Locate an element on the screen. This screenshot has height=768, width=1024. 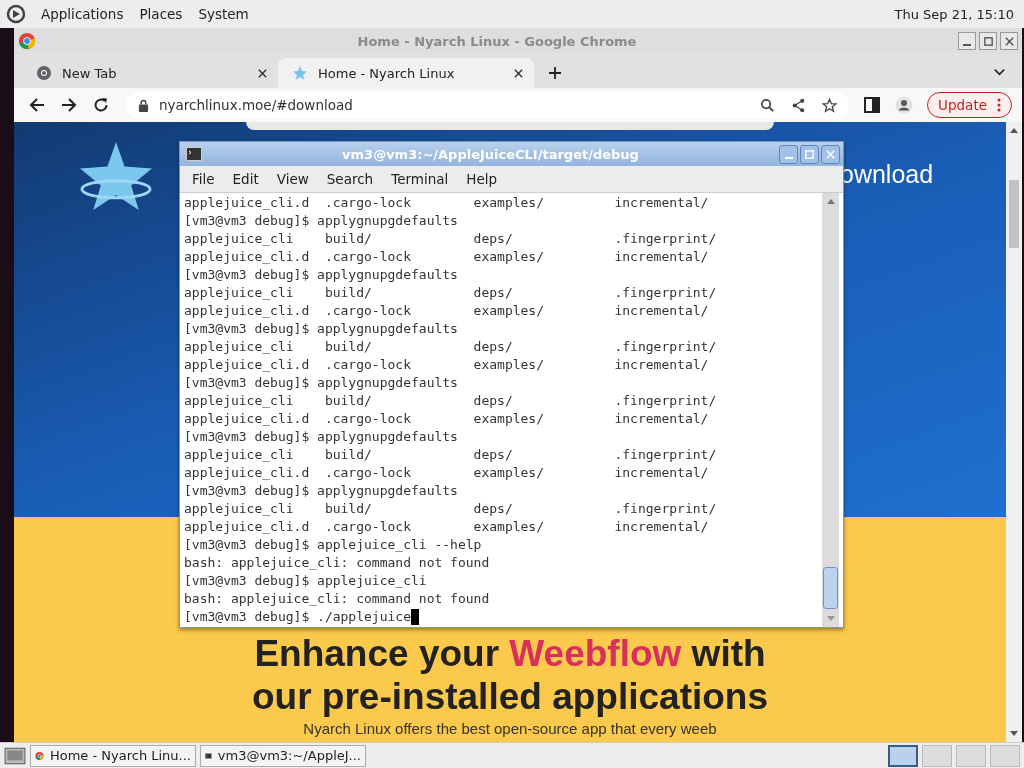
share-icon is located at coordinates (799, 105).